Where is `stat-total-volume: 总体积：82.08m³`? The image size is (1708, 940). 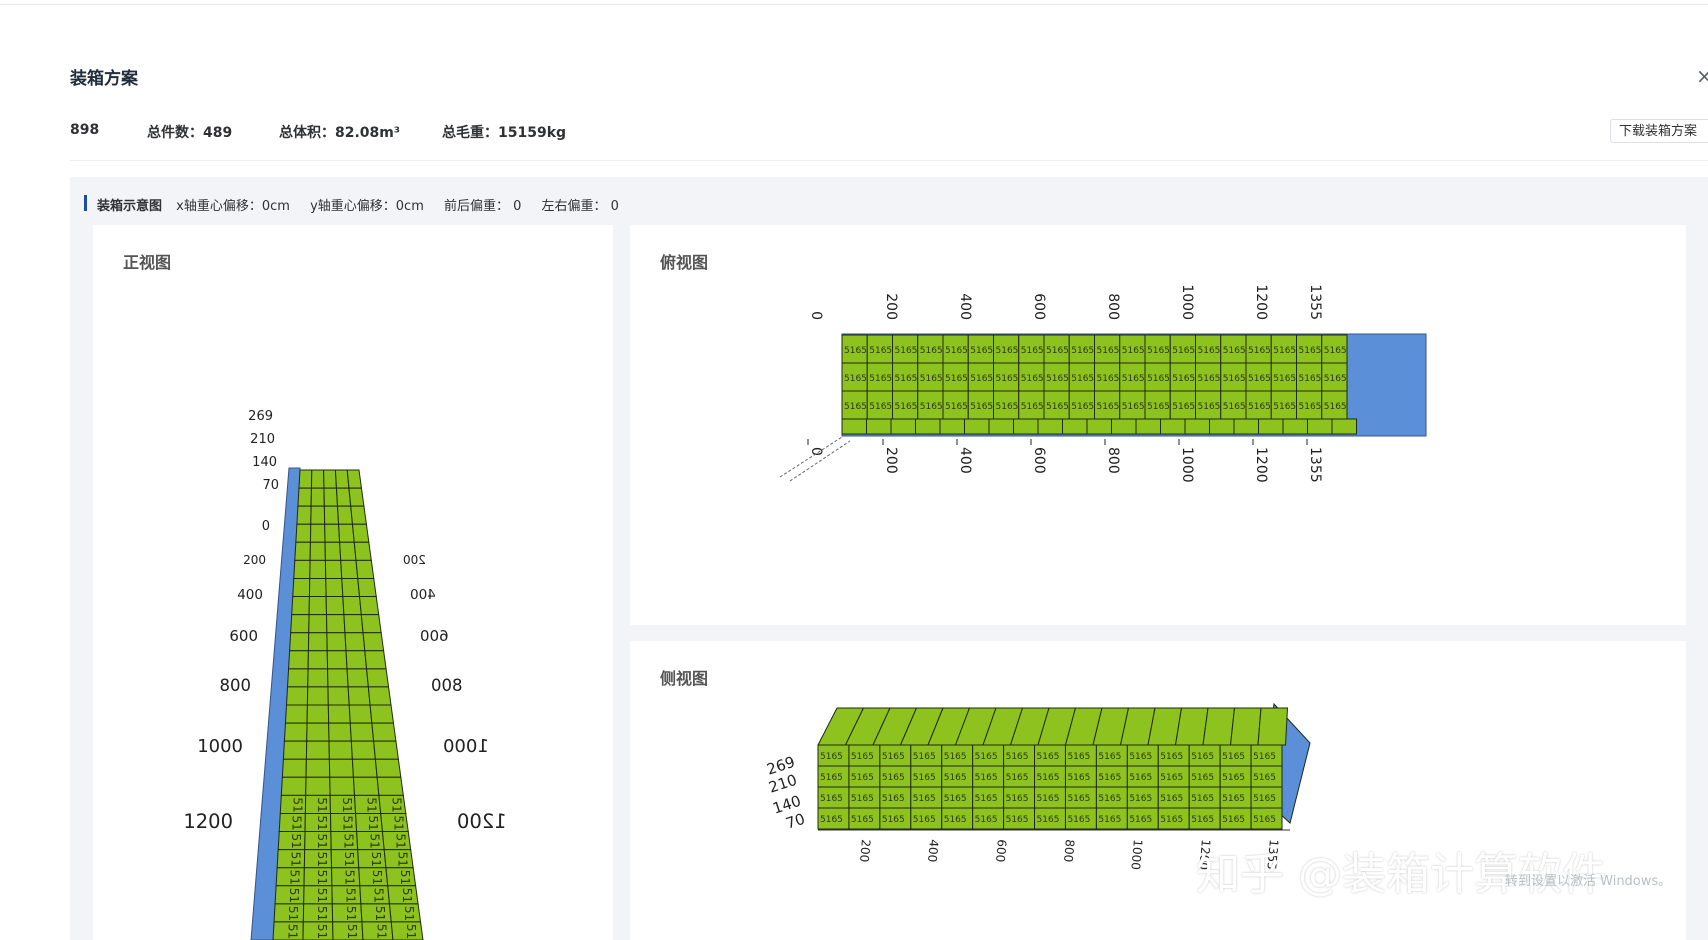
stat-total-volume: 总体积：82.08m³ is located at coordinates (340, 133).